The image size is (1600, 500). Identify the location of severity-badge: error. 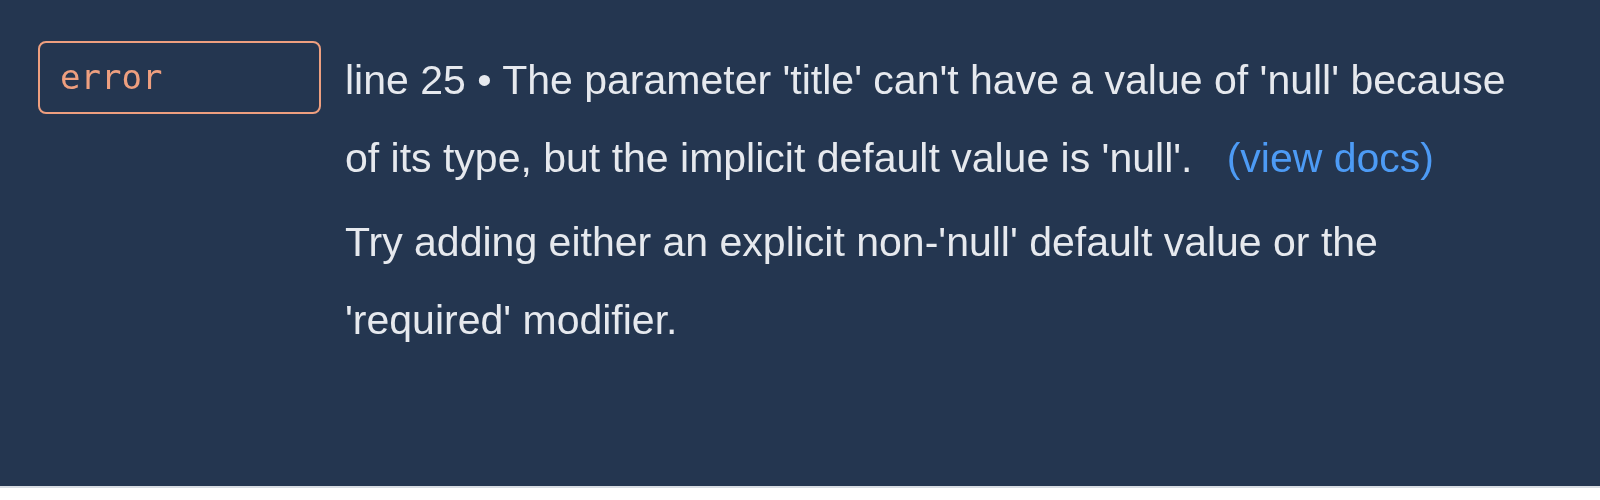
(179, 77).